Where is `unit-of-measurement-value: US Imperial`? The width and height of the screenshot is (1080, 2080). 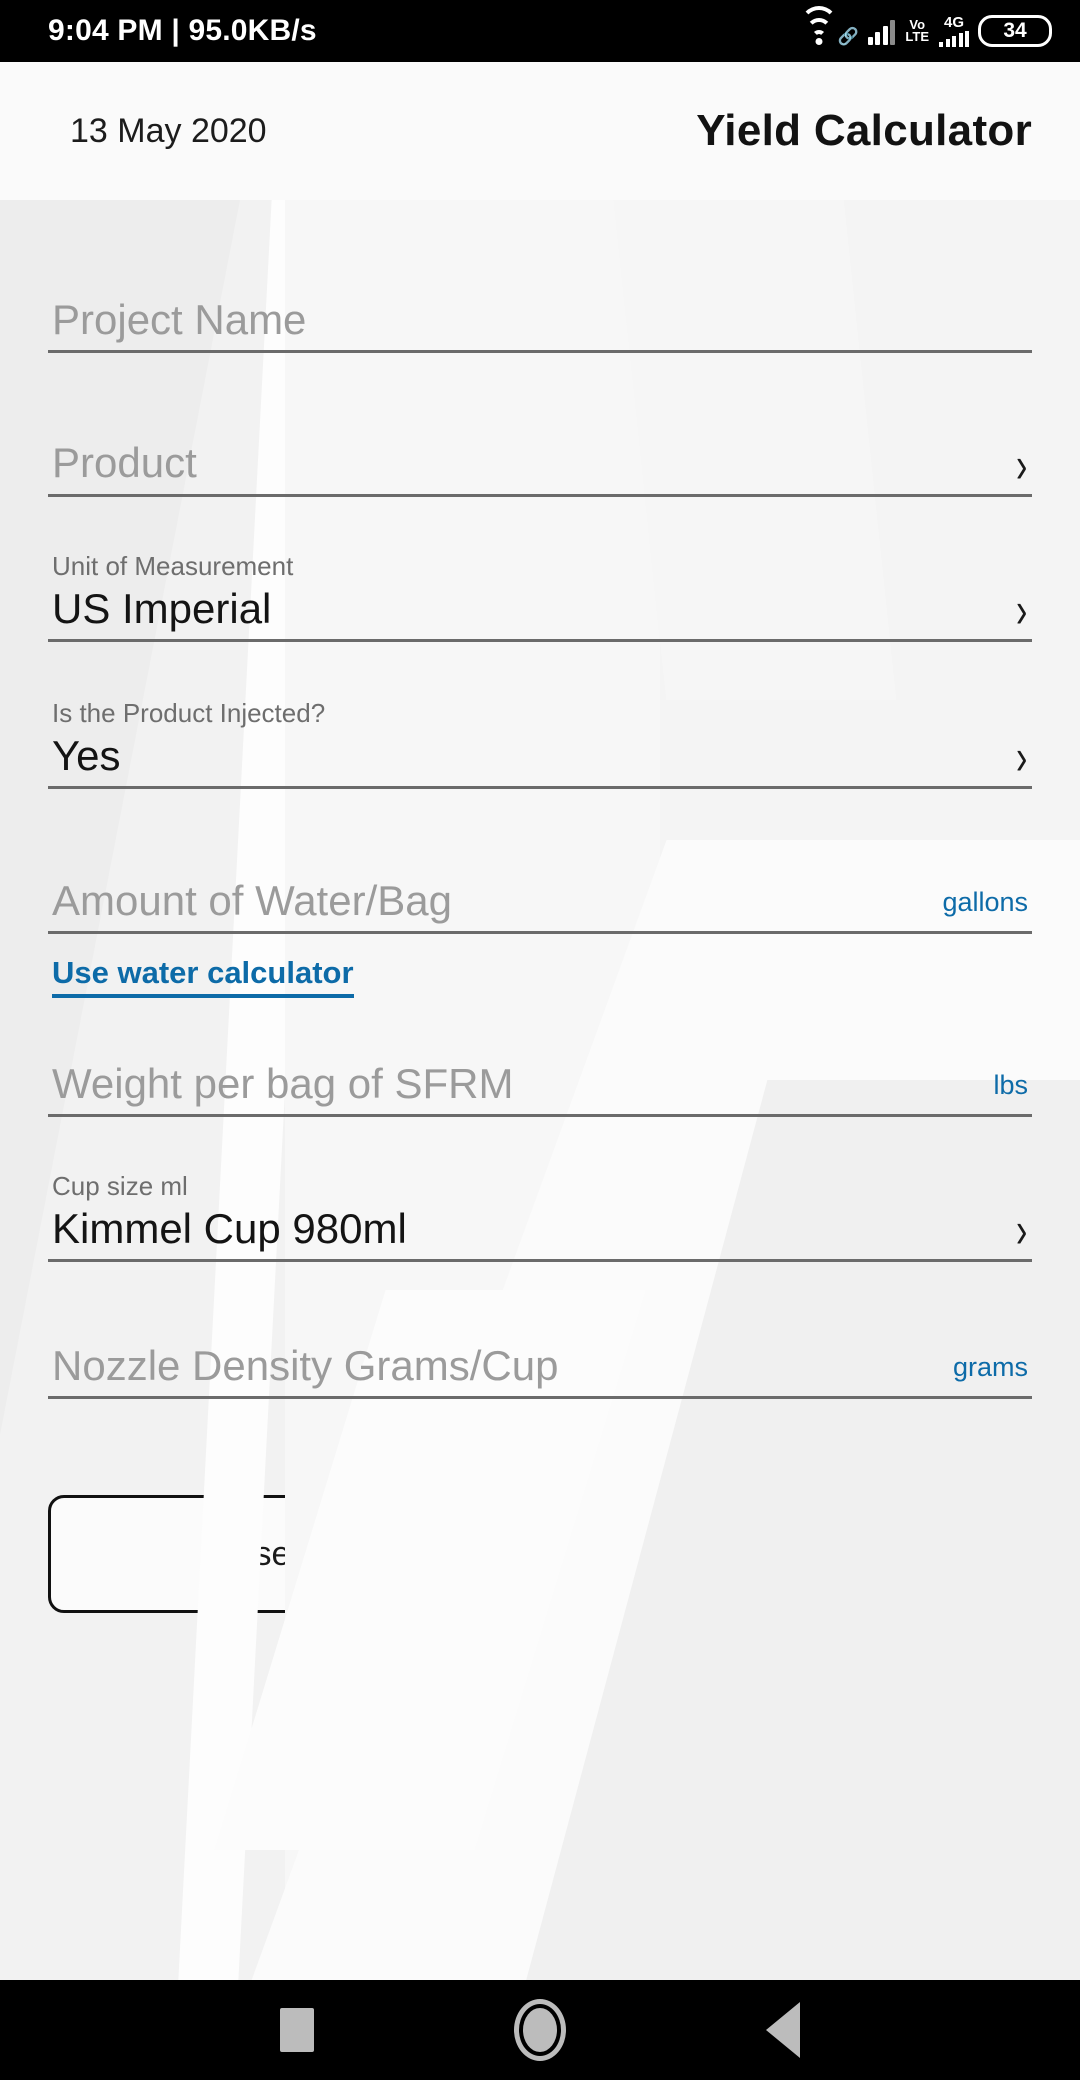 unit-of-measurement-value: US Imperial is located at coordinates (161, 609).